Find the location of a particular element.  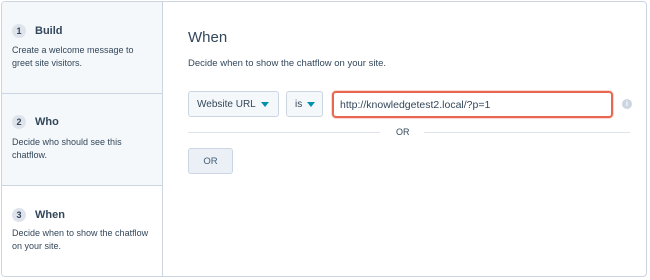

page-title: When is located at coordinates (208, 37).